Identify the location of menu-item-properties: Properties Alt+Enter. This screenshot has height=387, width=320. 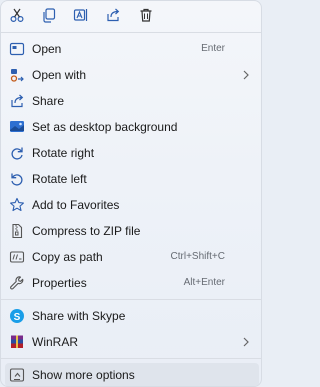
(132, 283).